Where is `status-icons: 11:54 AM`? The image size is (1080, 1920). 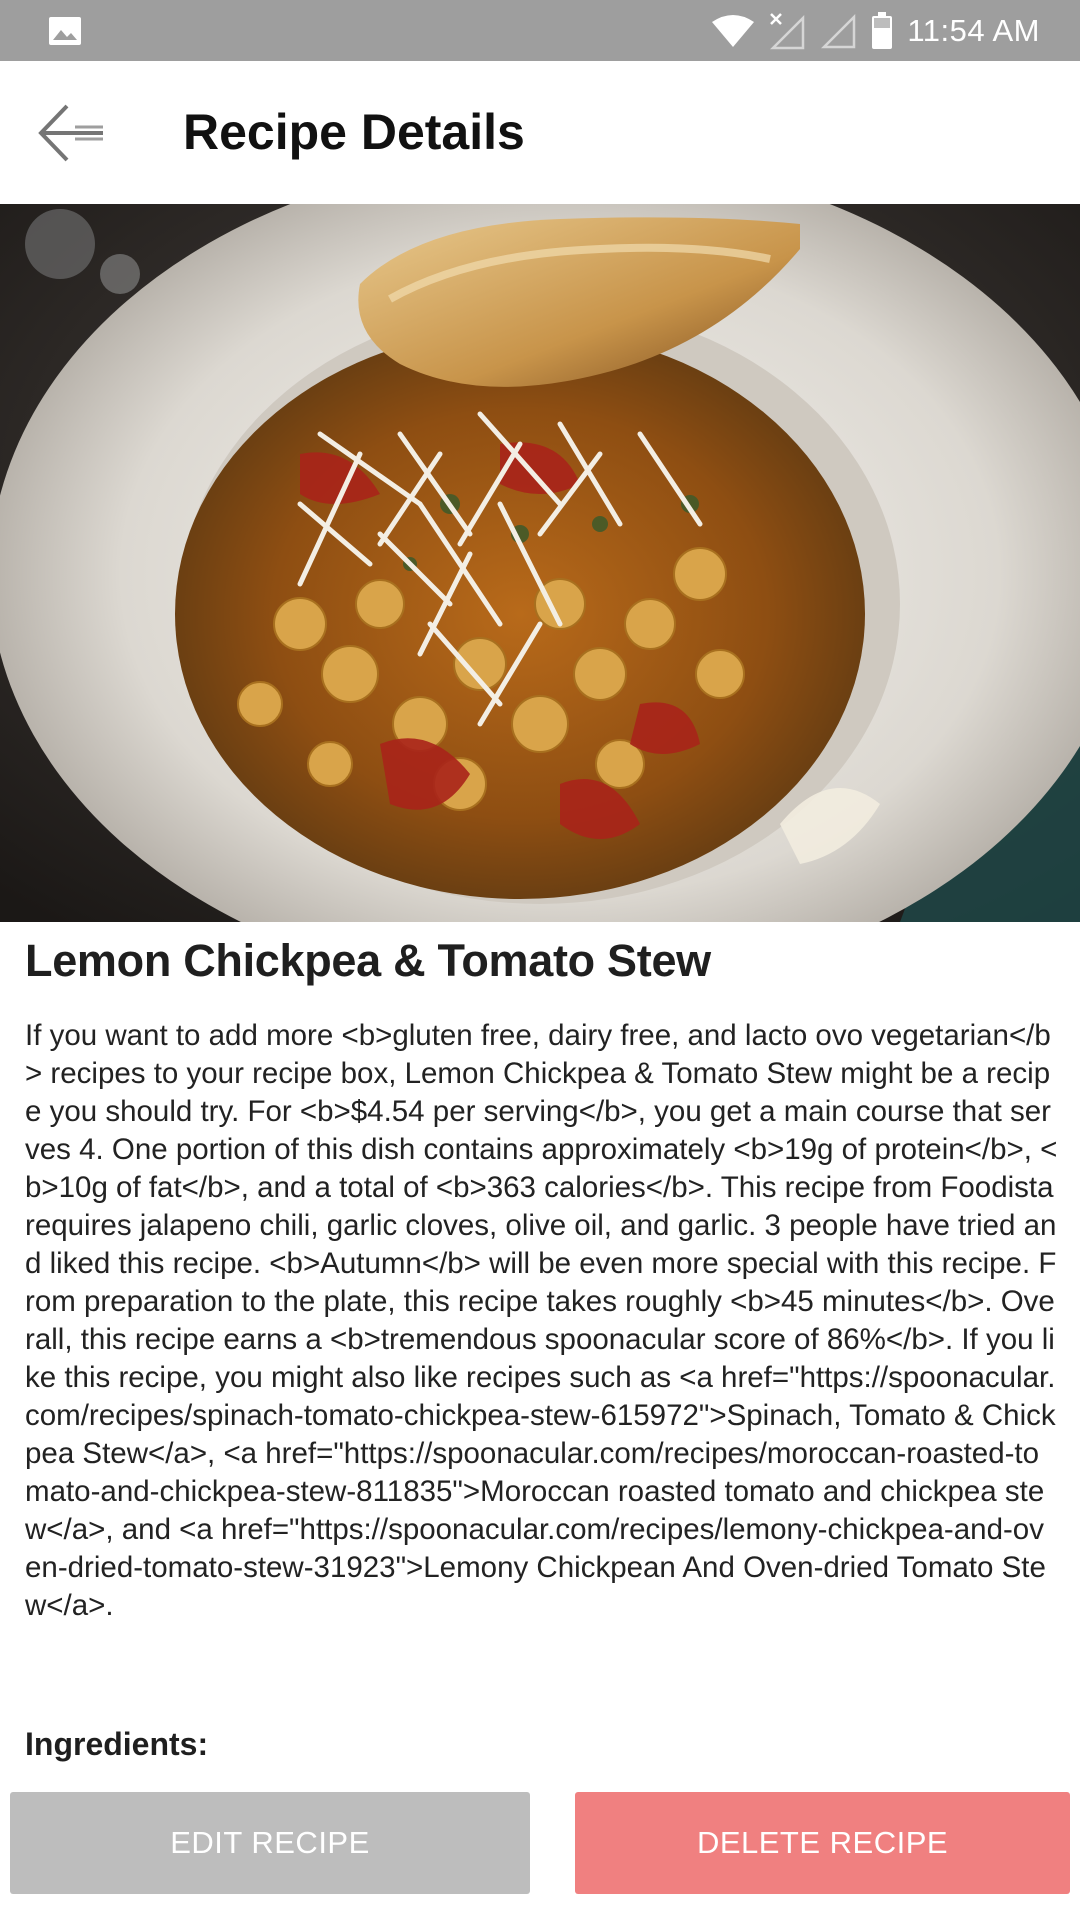
status-icons: 11:54 AM is located at coordinates (875, 30).